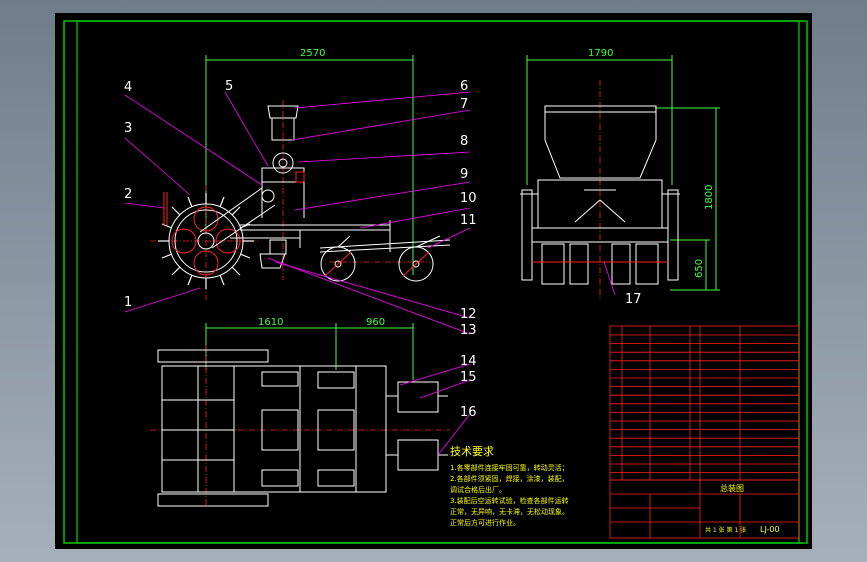  What do you see at coordinates (468, 361) in the screenshot?
I see `callout-14: 14` at bounding box center [468, 361].